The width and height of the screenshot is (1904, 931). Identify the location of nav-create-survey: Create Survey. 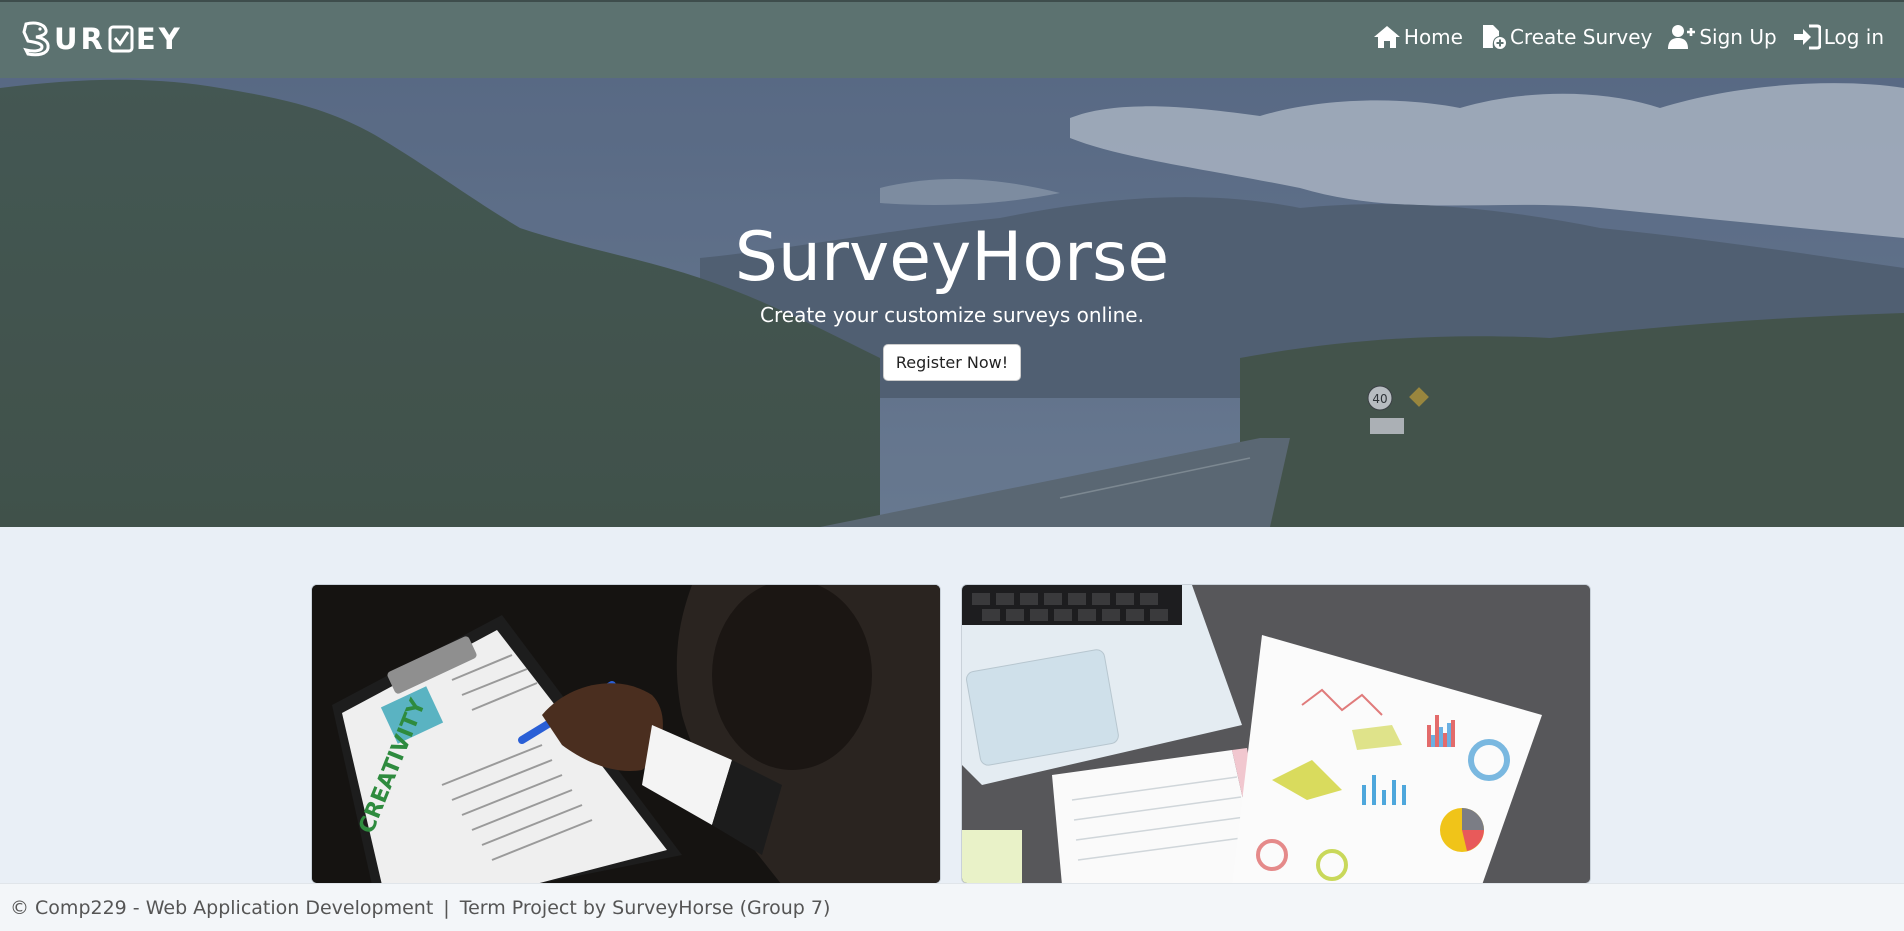
(1565, 37).